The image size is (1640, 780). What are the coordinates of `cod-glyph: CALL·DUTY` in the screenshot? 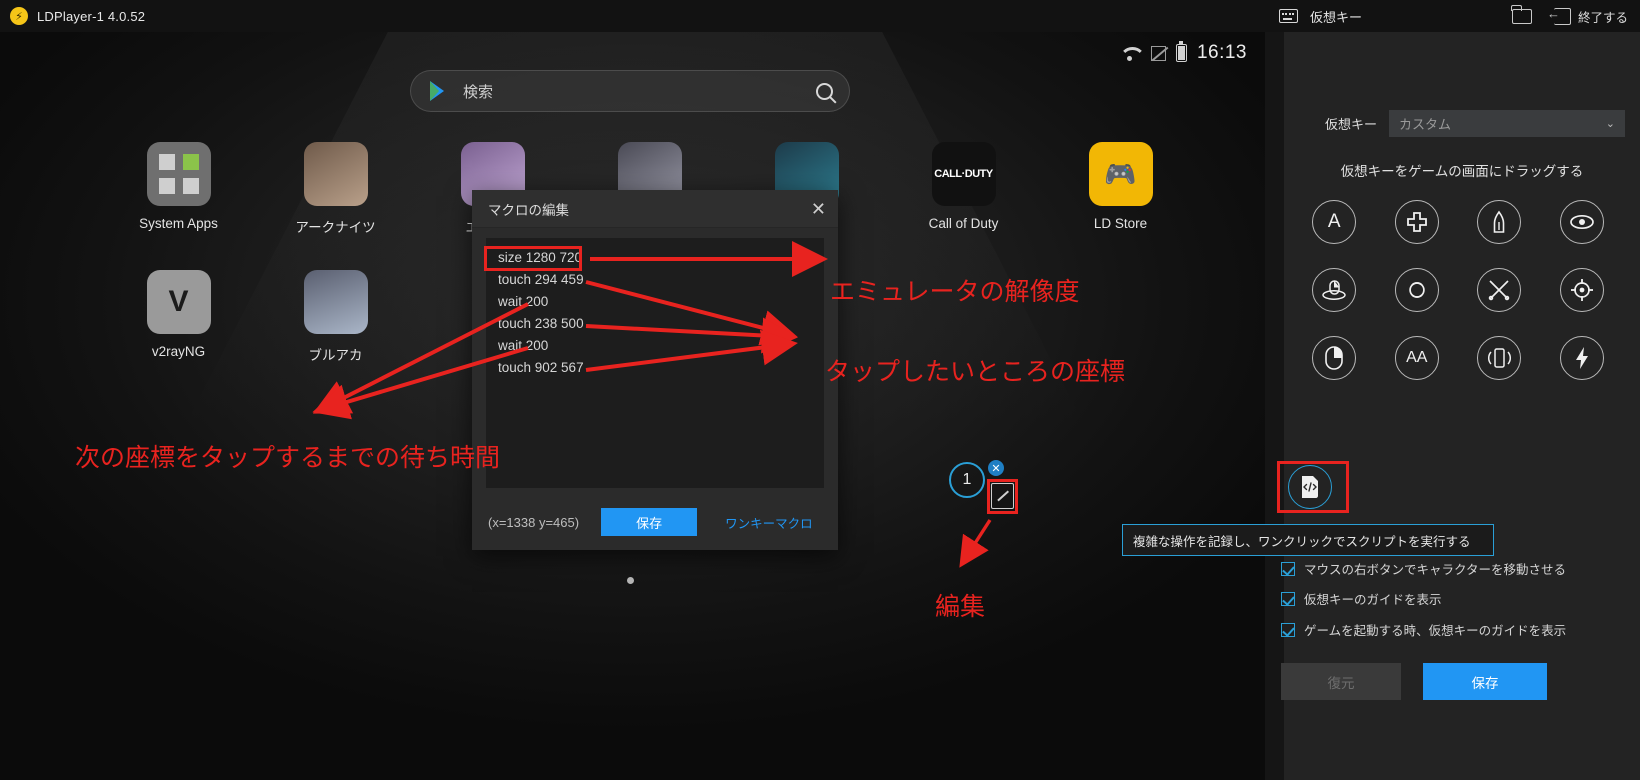 It's located at (963, 174).